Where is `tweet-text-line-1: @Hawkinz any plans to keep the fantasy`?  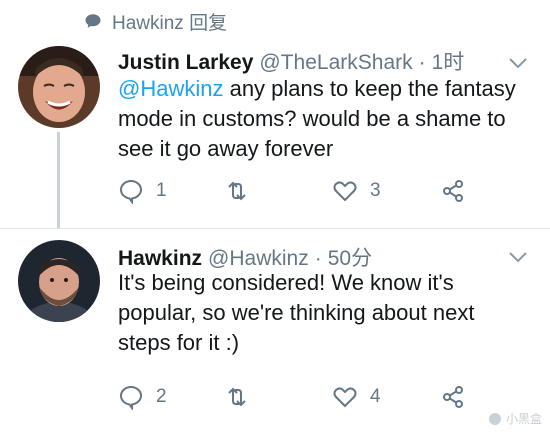
tweet-text-line-1: @Hawkinz any plans to keep the fantasy is located at coordinates (328, 89).